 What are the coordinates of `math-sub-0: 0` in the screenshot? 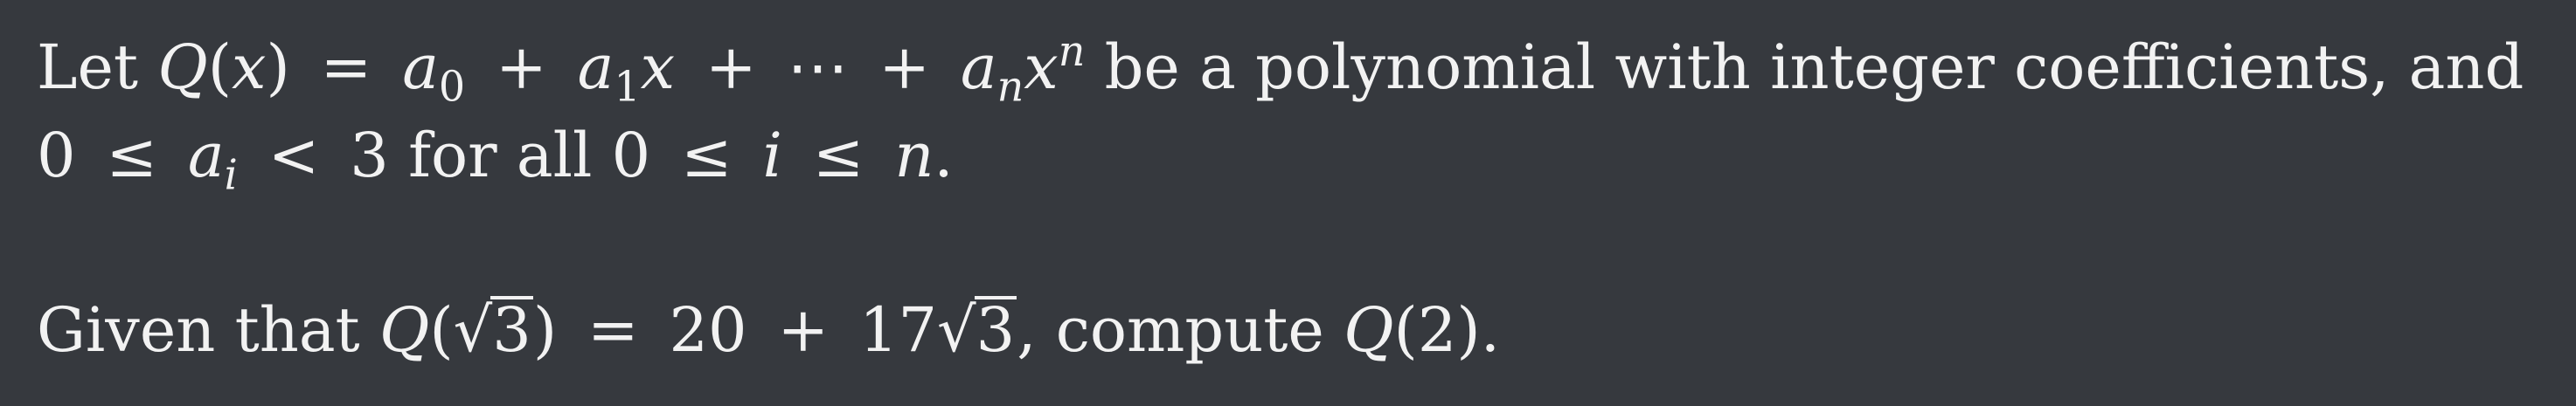 It's located at (452, 87).